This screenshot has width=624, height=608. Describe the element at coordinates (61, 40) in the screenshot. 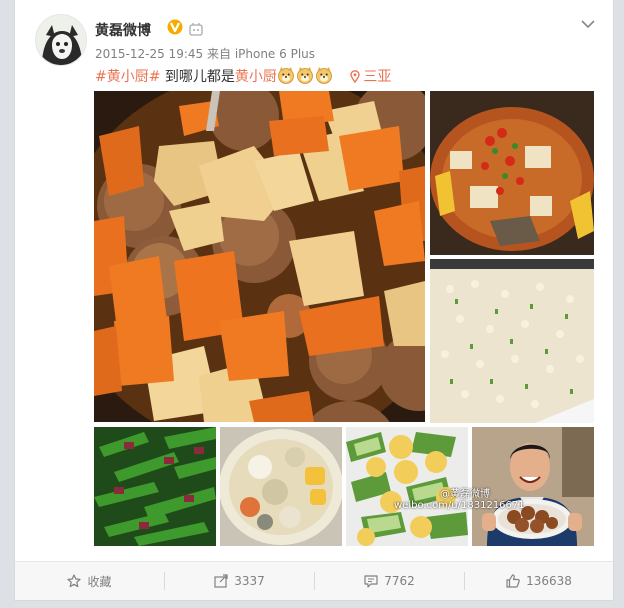

I see `avatar` at that location.